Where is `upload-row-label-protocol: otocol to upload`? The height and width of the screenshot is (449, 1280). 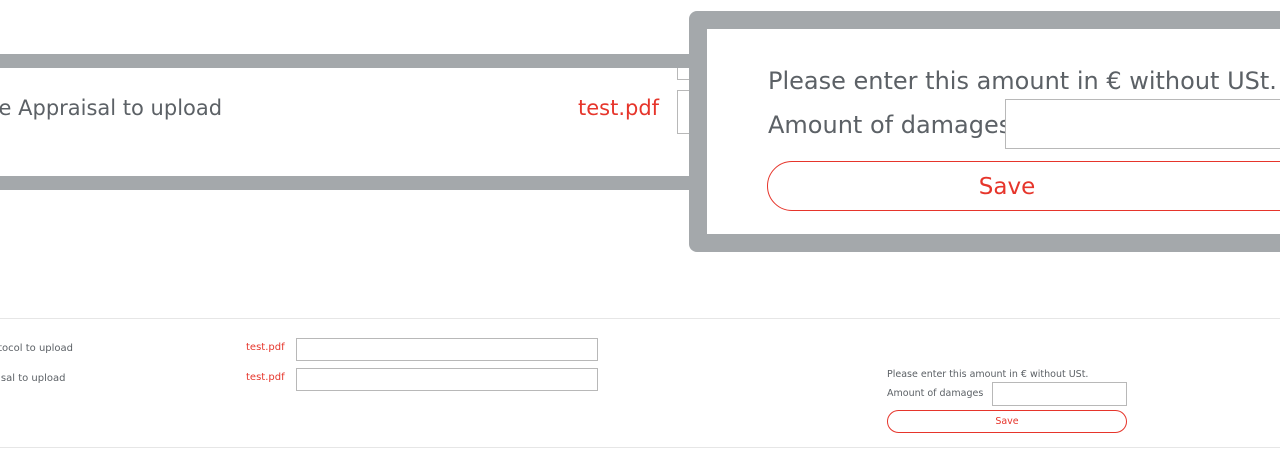
upload-row-label-protocol: otocol to upload is located at coordinates (37, 348).